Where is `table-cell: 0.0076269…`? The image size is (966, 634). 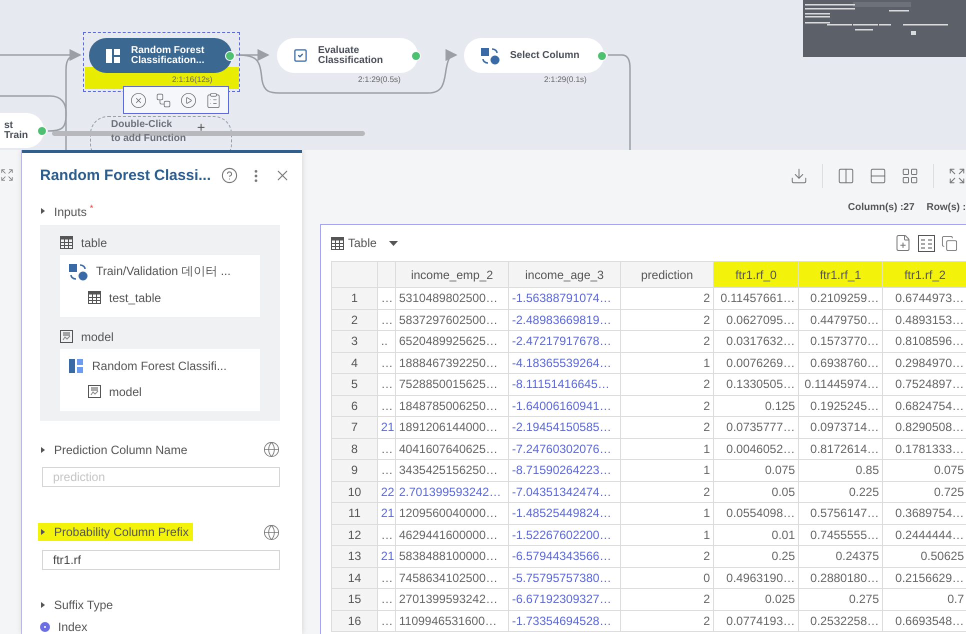
table-cell: 0.0076269… is located at coordinates (756, 363).